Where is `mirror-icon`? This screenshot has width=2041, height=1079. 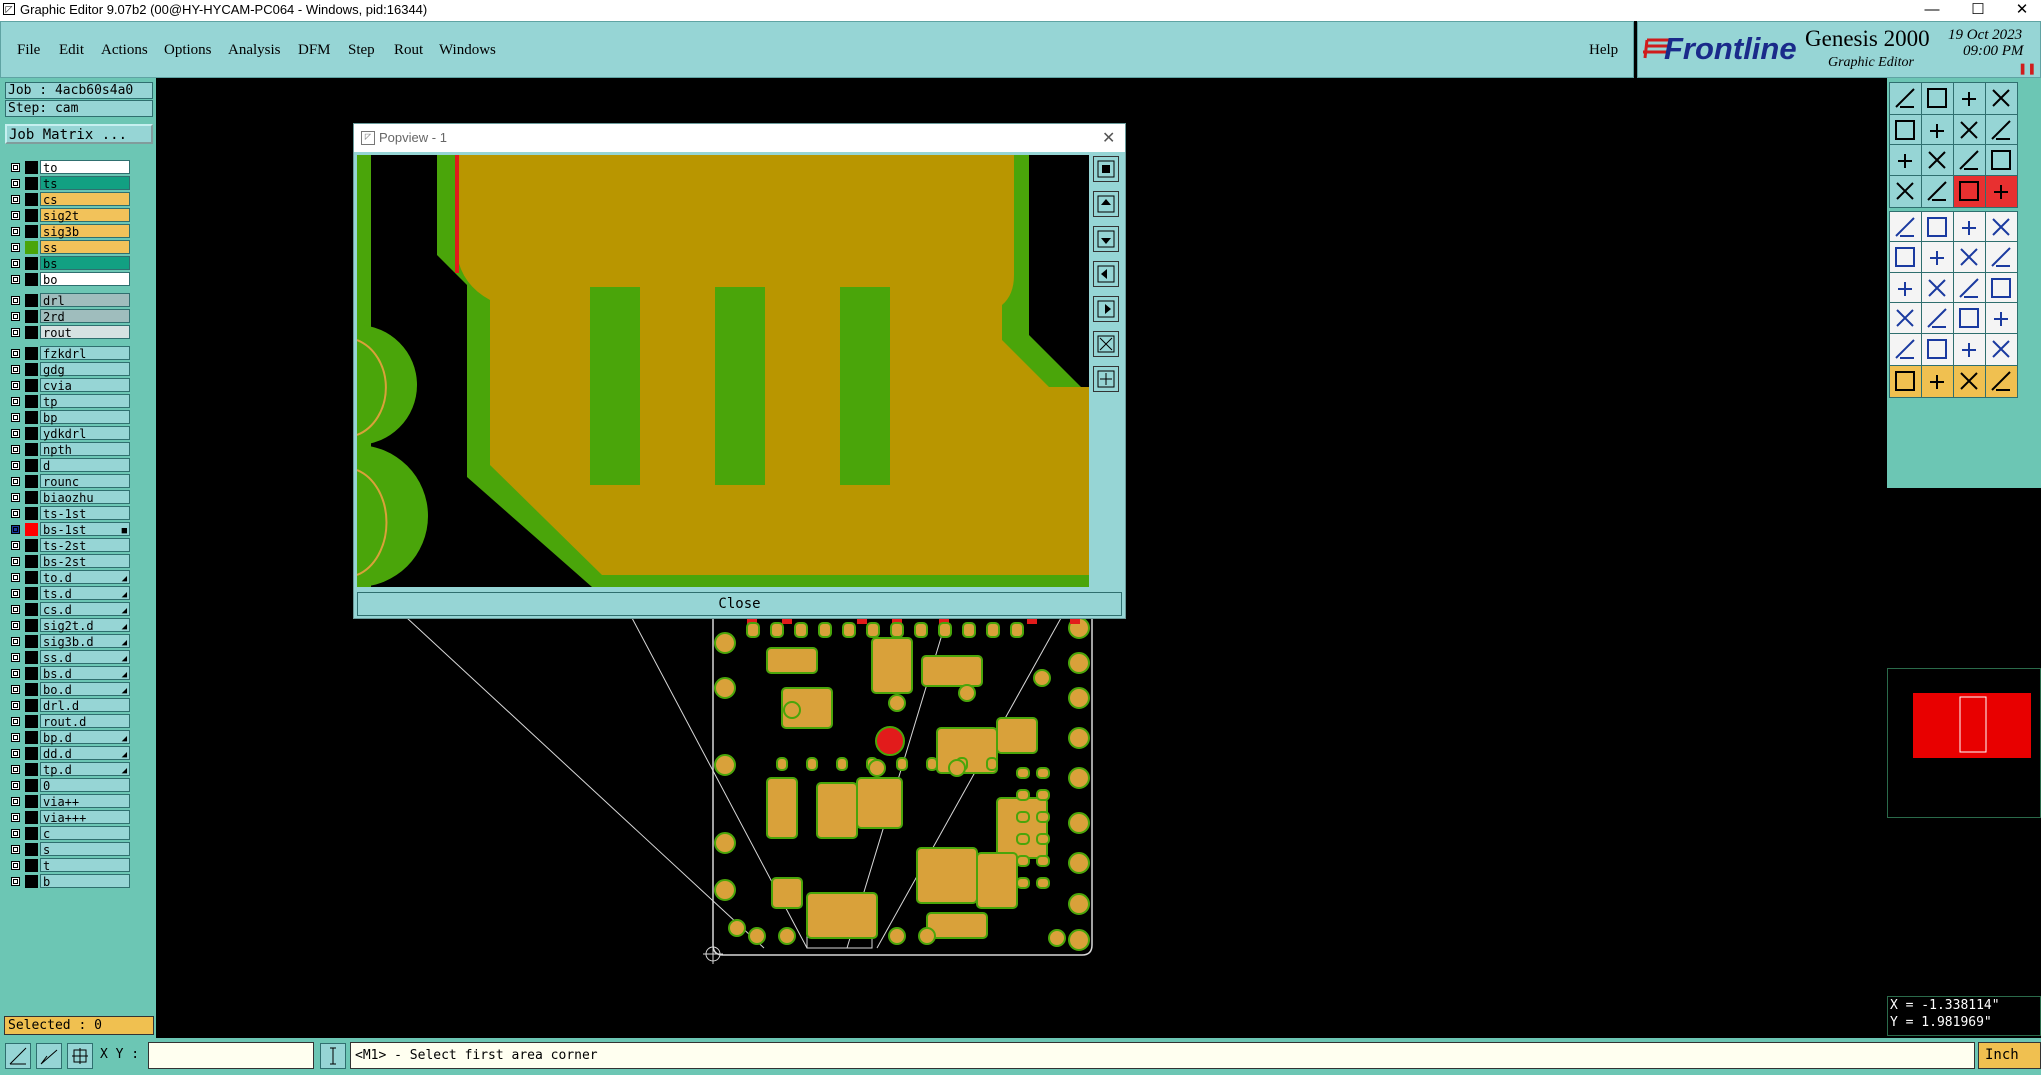
mirror-icon is located at coordinates (2001, 288).